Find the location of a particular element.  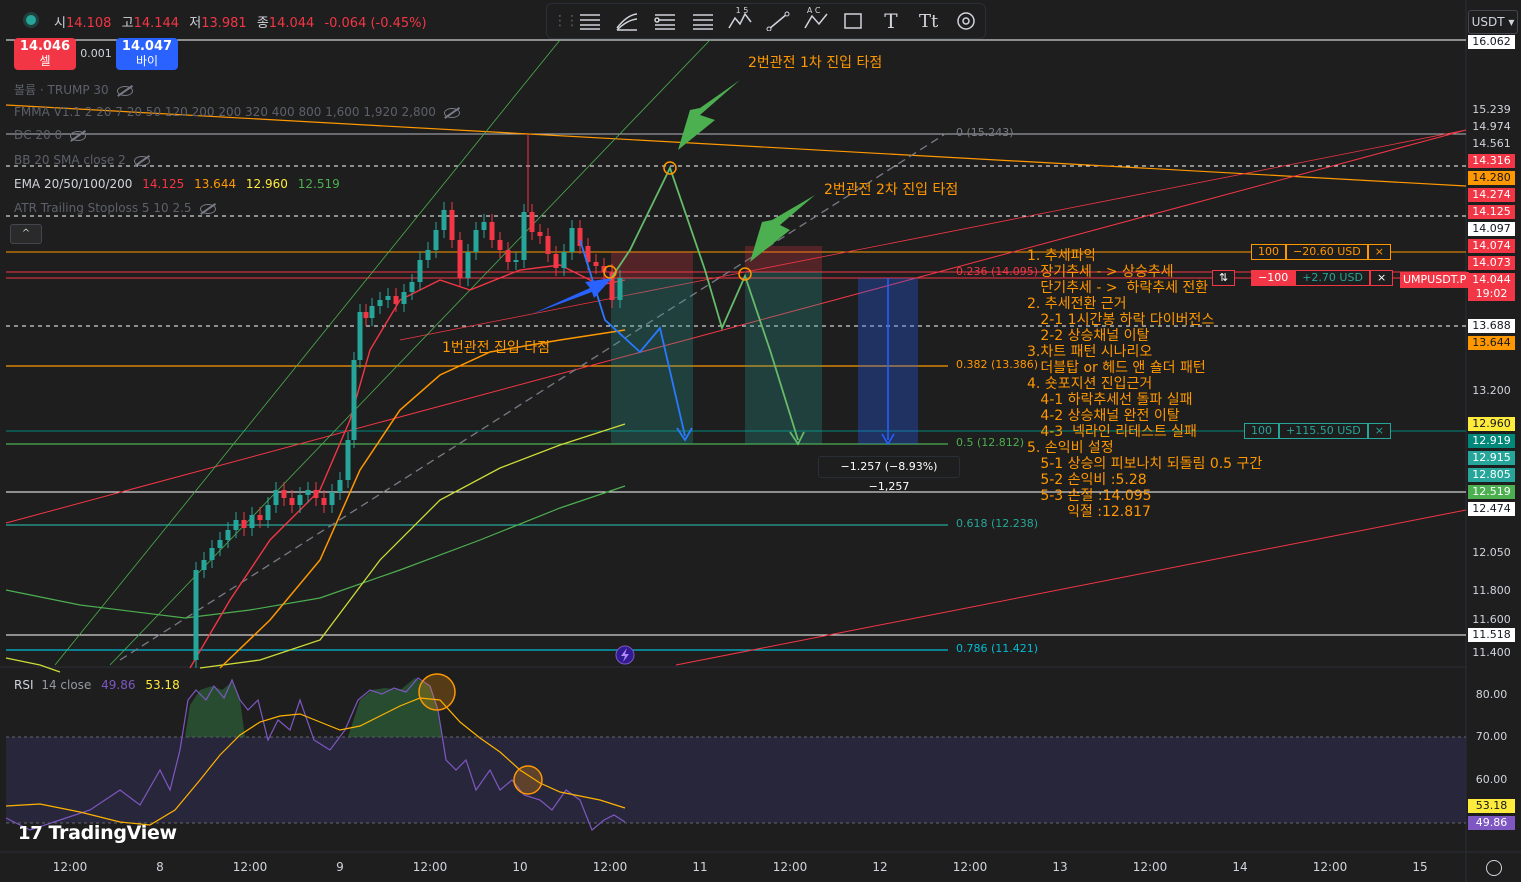

price-axis-label: 16.062 is located at coordinates (1491, 42).